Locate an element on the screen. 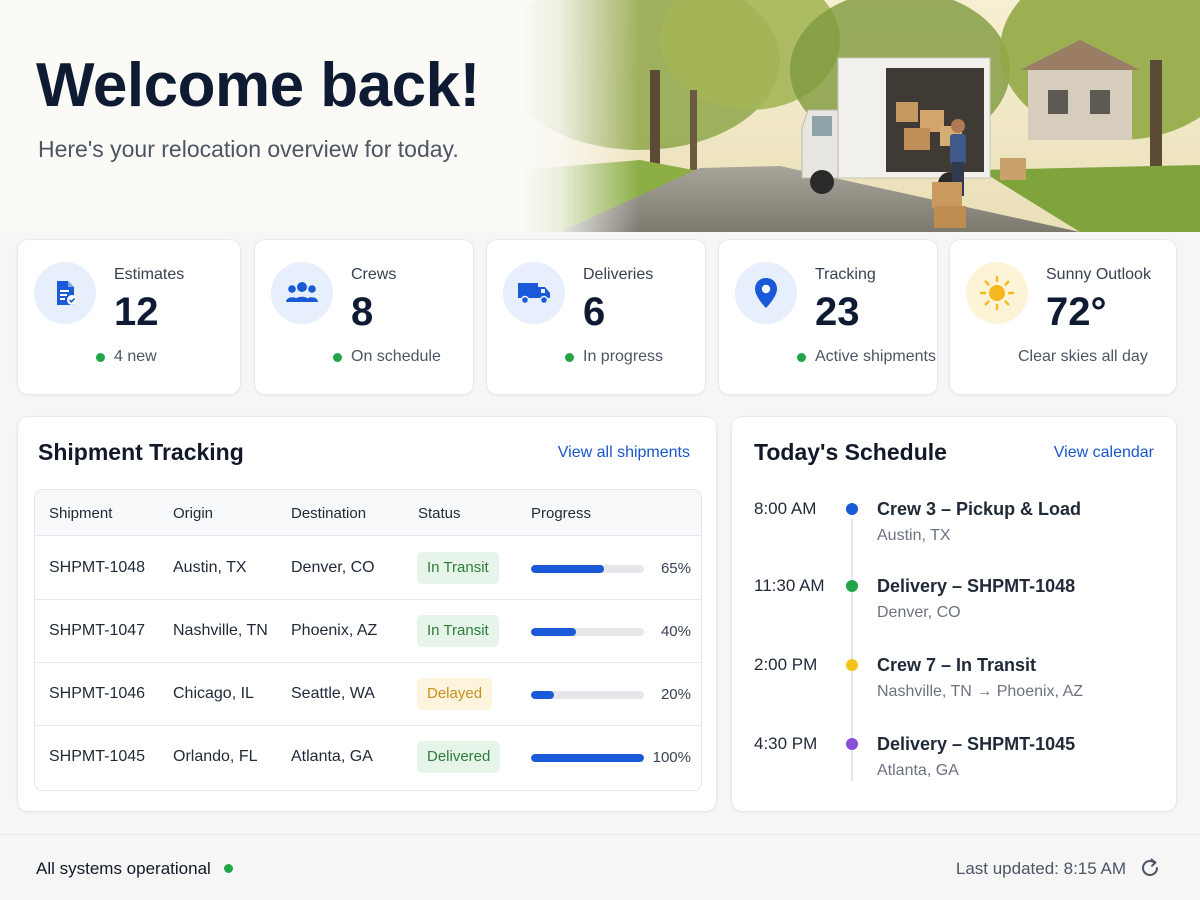  stat-note: Active shipments is located at coordinates (866, 357).